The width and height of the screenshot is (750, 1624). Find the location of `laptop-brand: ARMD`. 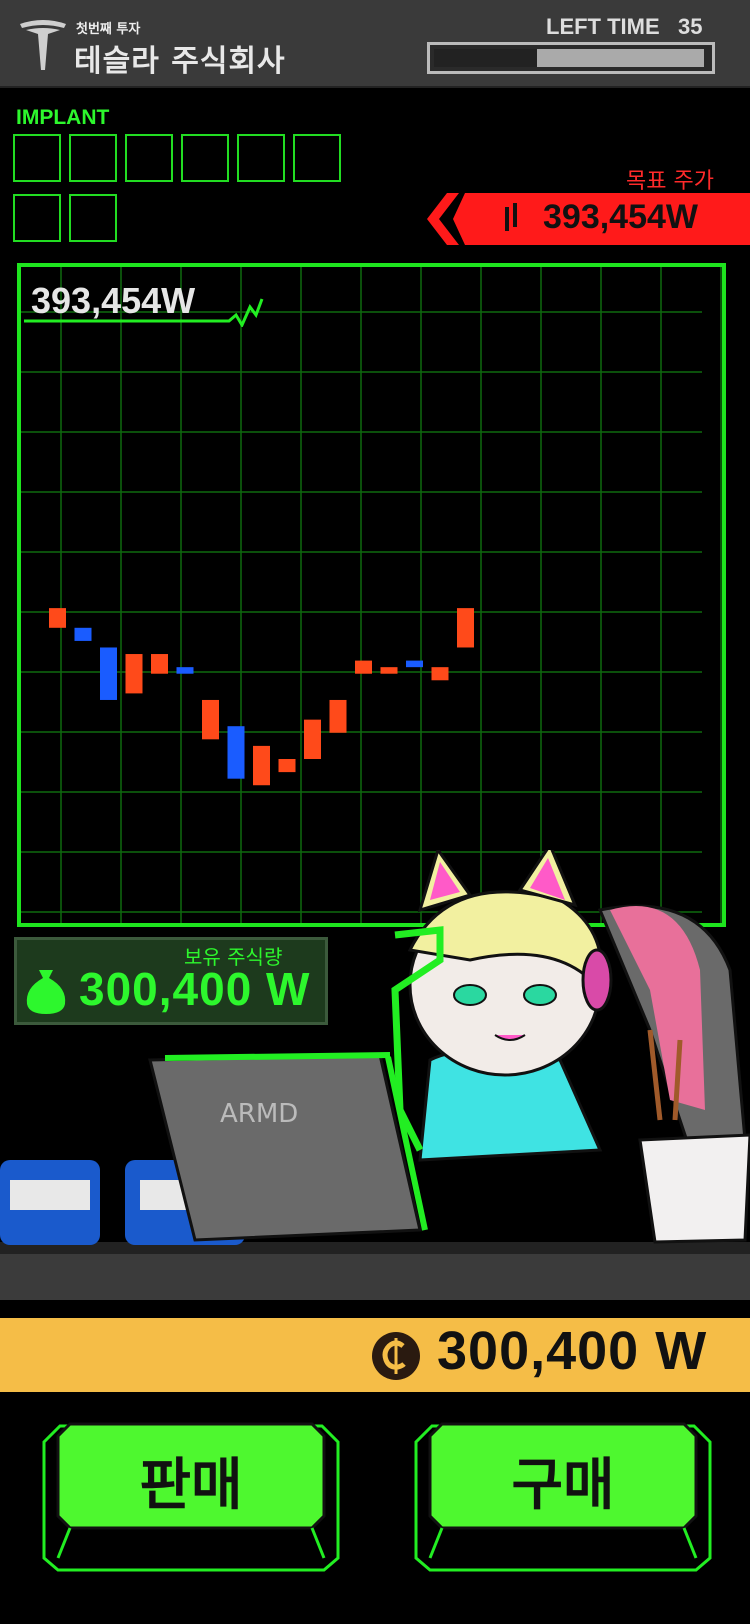

laptop-brand: ARMD is located at coordinates (259, 1114).